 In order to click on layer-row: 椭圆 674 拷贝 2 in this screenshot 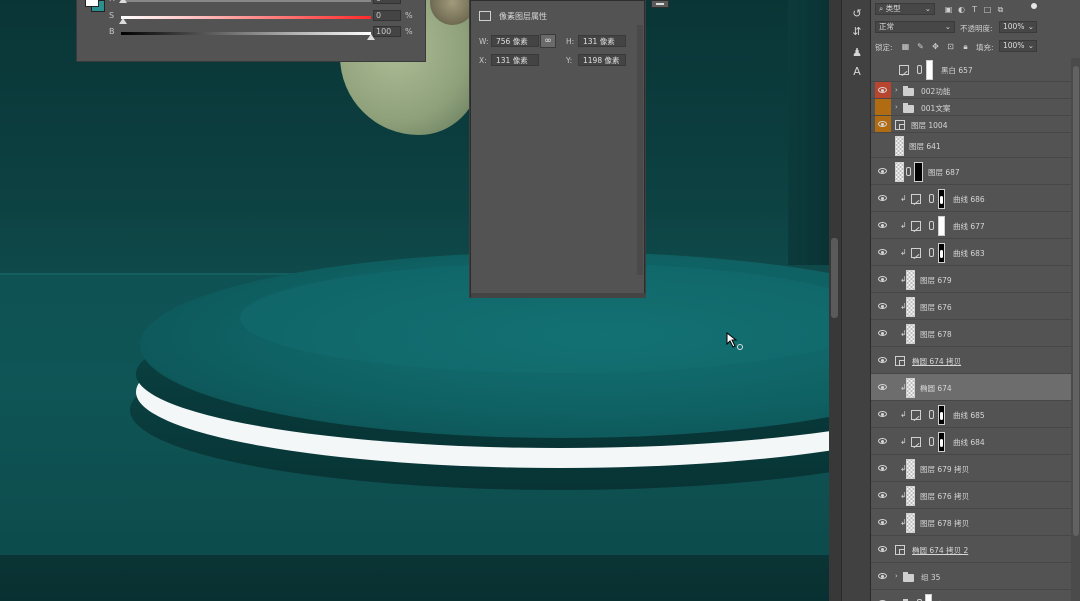, I will do `click(971, 549)`.